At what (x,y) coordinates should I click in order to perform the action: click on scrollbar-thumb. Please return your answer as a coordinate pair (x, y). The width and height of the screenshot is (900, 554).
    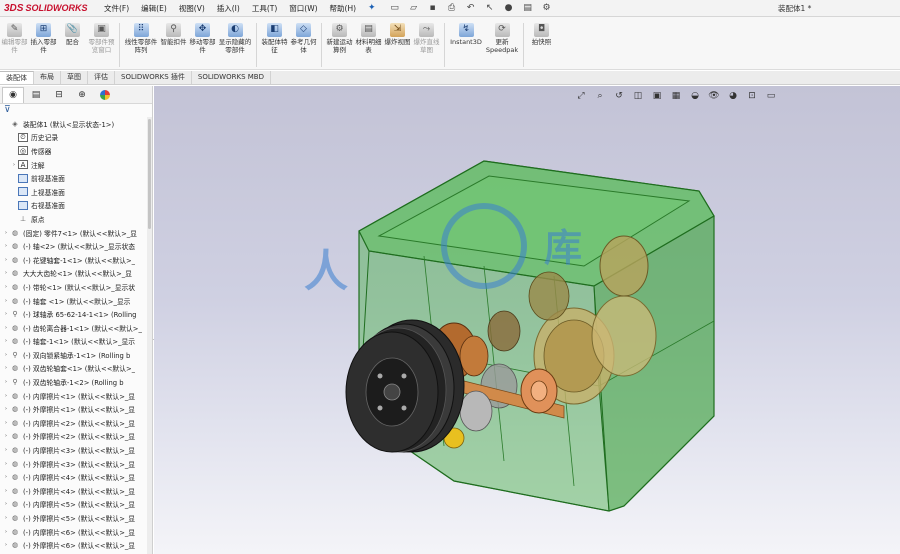
    Looking at the image, I should click on (149, 174).